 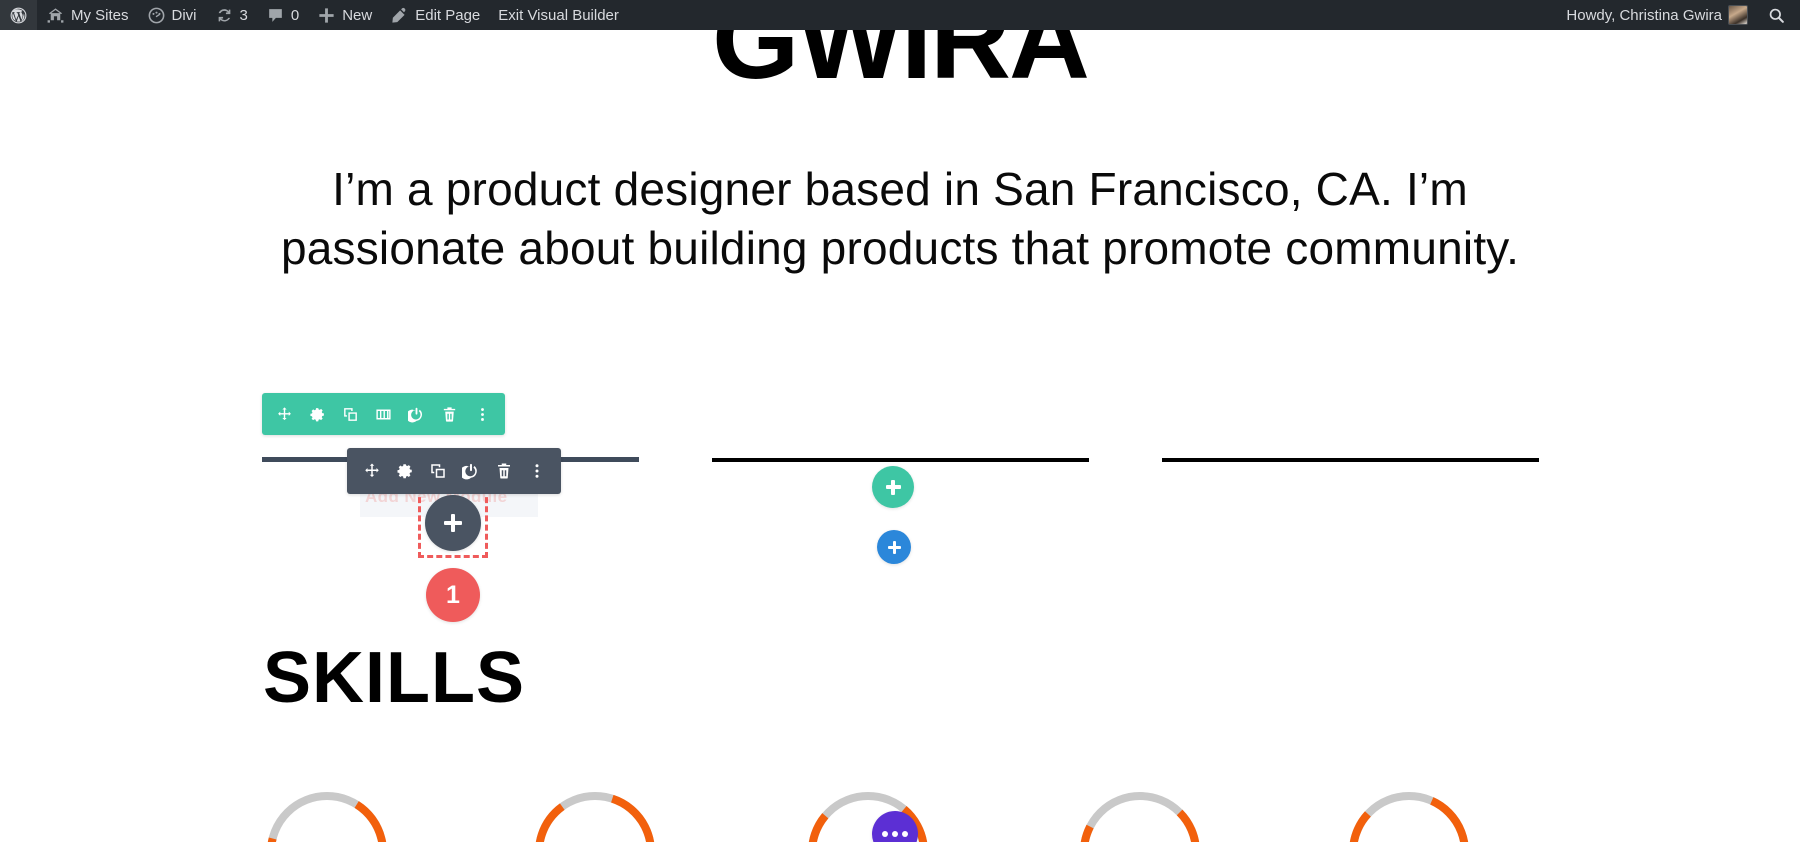 I want to click on skills-circles-row, so click(x=900, y=816).